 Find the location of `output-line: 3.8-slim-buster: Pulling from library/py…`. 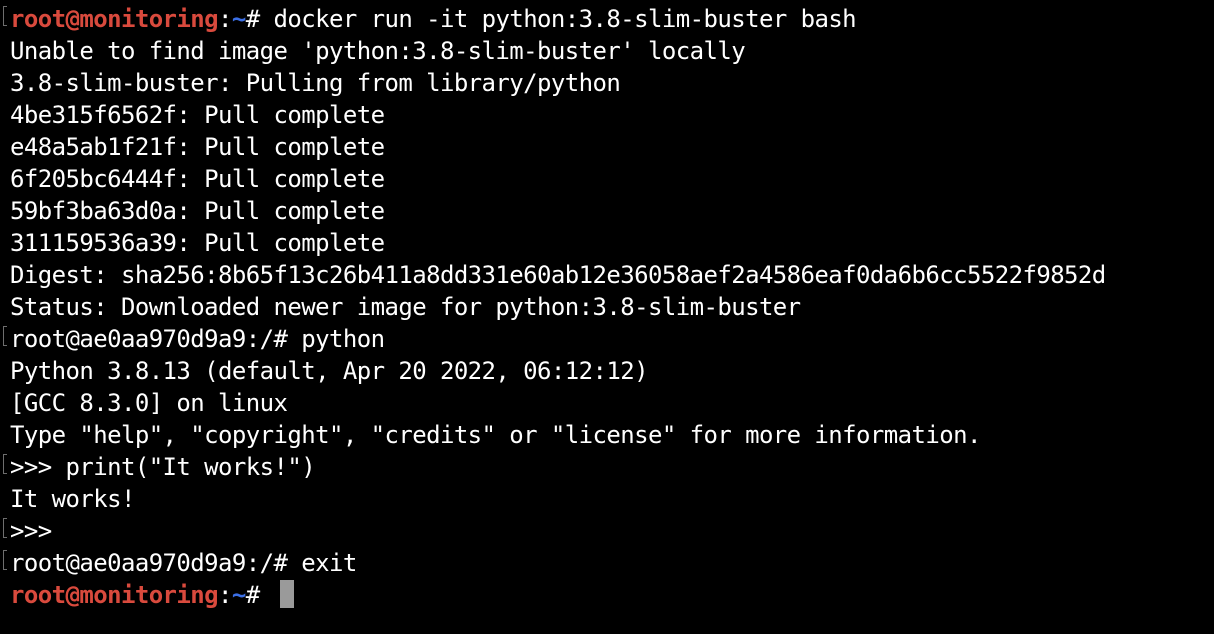

output-line: 3.8-slim-buster: Pulling from library/py… is located at coordinates (315, 83).